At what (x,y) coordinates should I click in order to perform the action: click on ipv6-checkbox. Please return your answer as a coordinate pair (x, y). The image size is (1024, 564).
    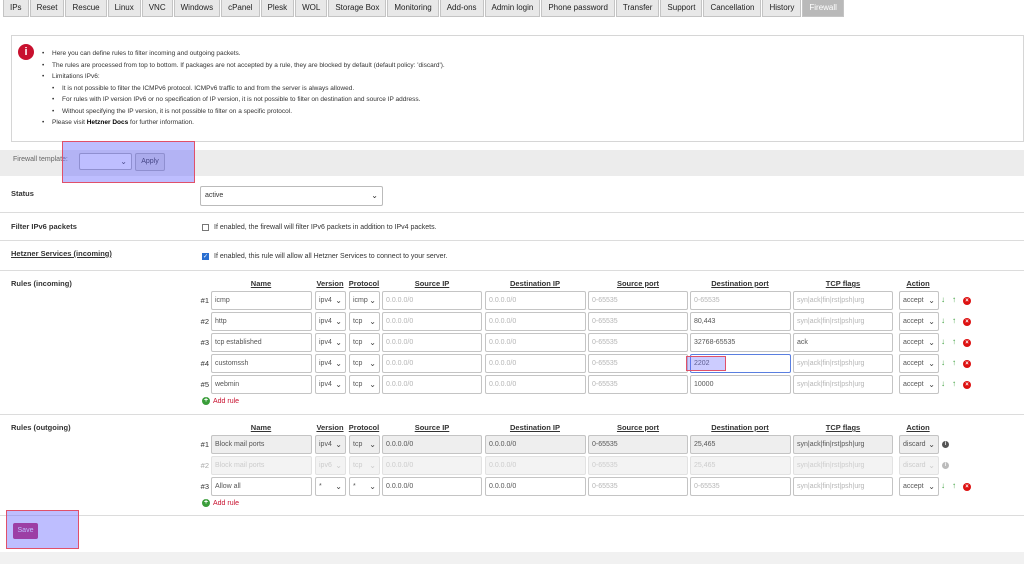
    Looking at the image, I should click on (205, 227).